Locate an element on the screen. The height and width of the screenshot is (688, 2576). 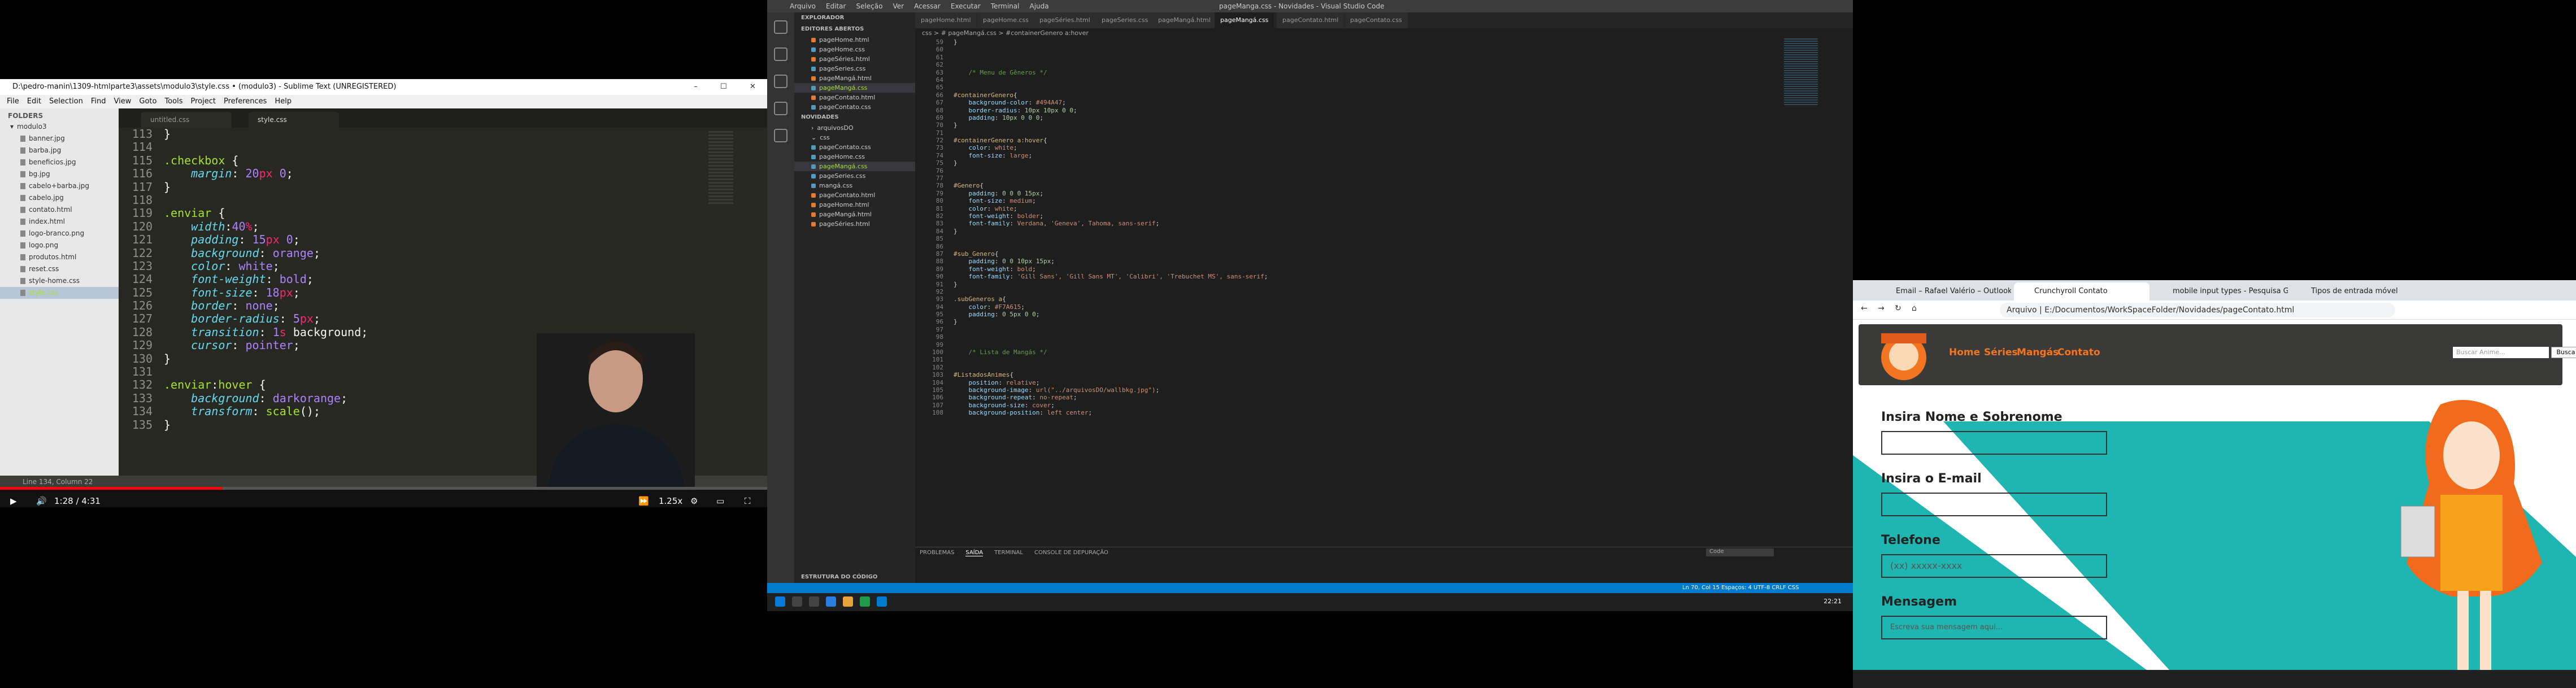
file-item: contato.html is located at coordinates (59, 210).